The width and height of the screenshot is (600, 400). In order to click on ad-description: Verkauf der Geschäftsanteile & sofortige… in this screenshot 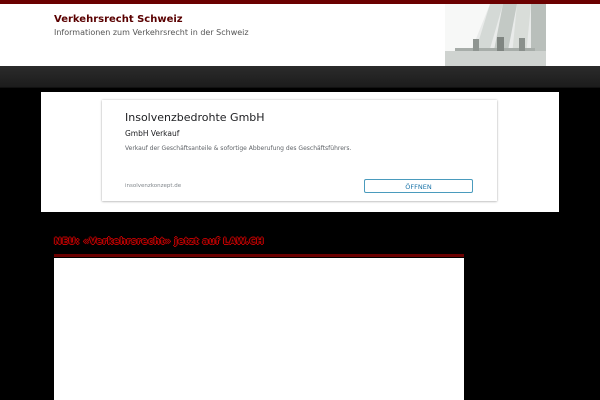, I will do `click(238, 148)`.